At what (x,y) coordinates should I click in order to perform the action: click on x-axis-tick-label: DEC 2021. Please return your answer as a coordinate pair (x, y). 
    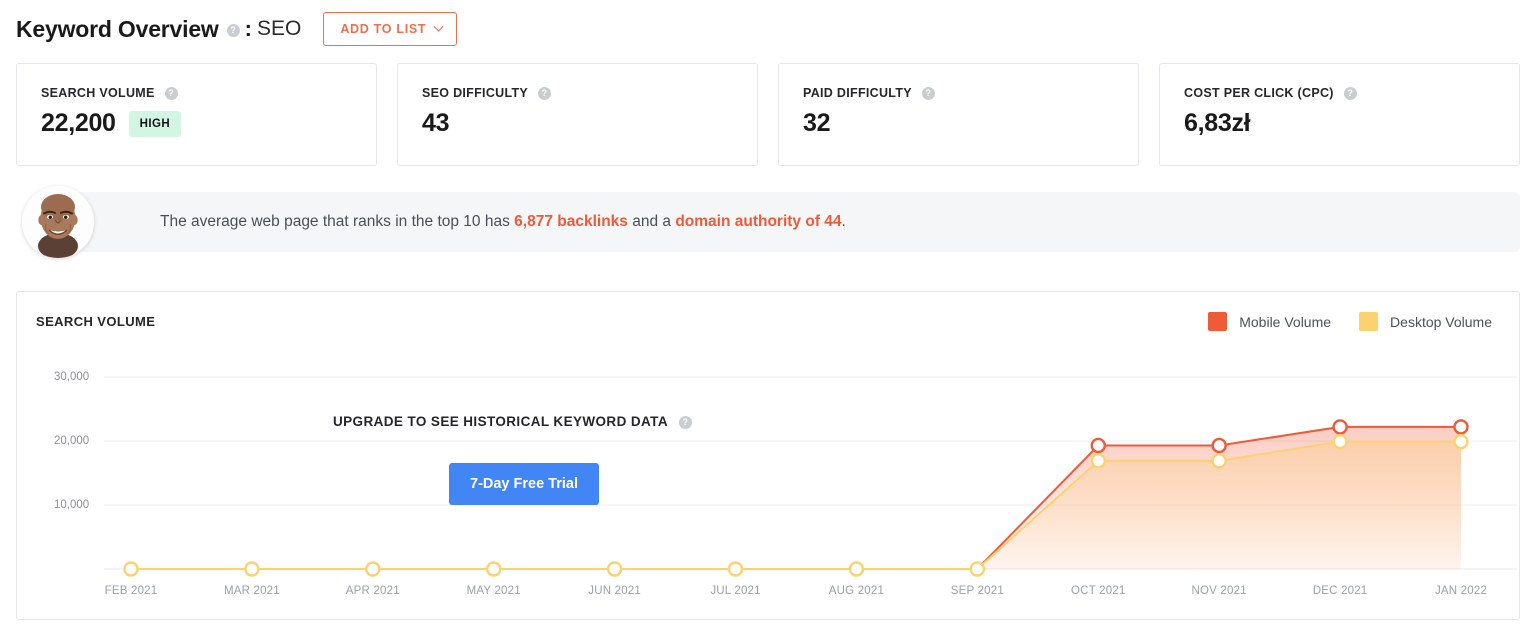
    Looking at the image, I should click on (1340, 591).